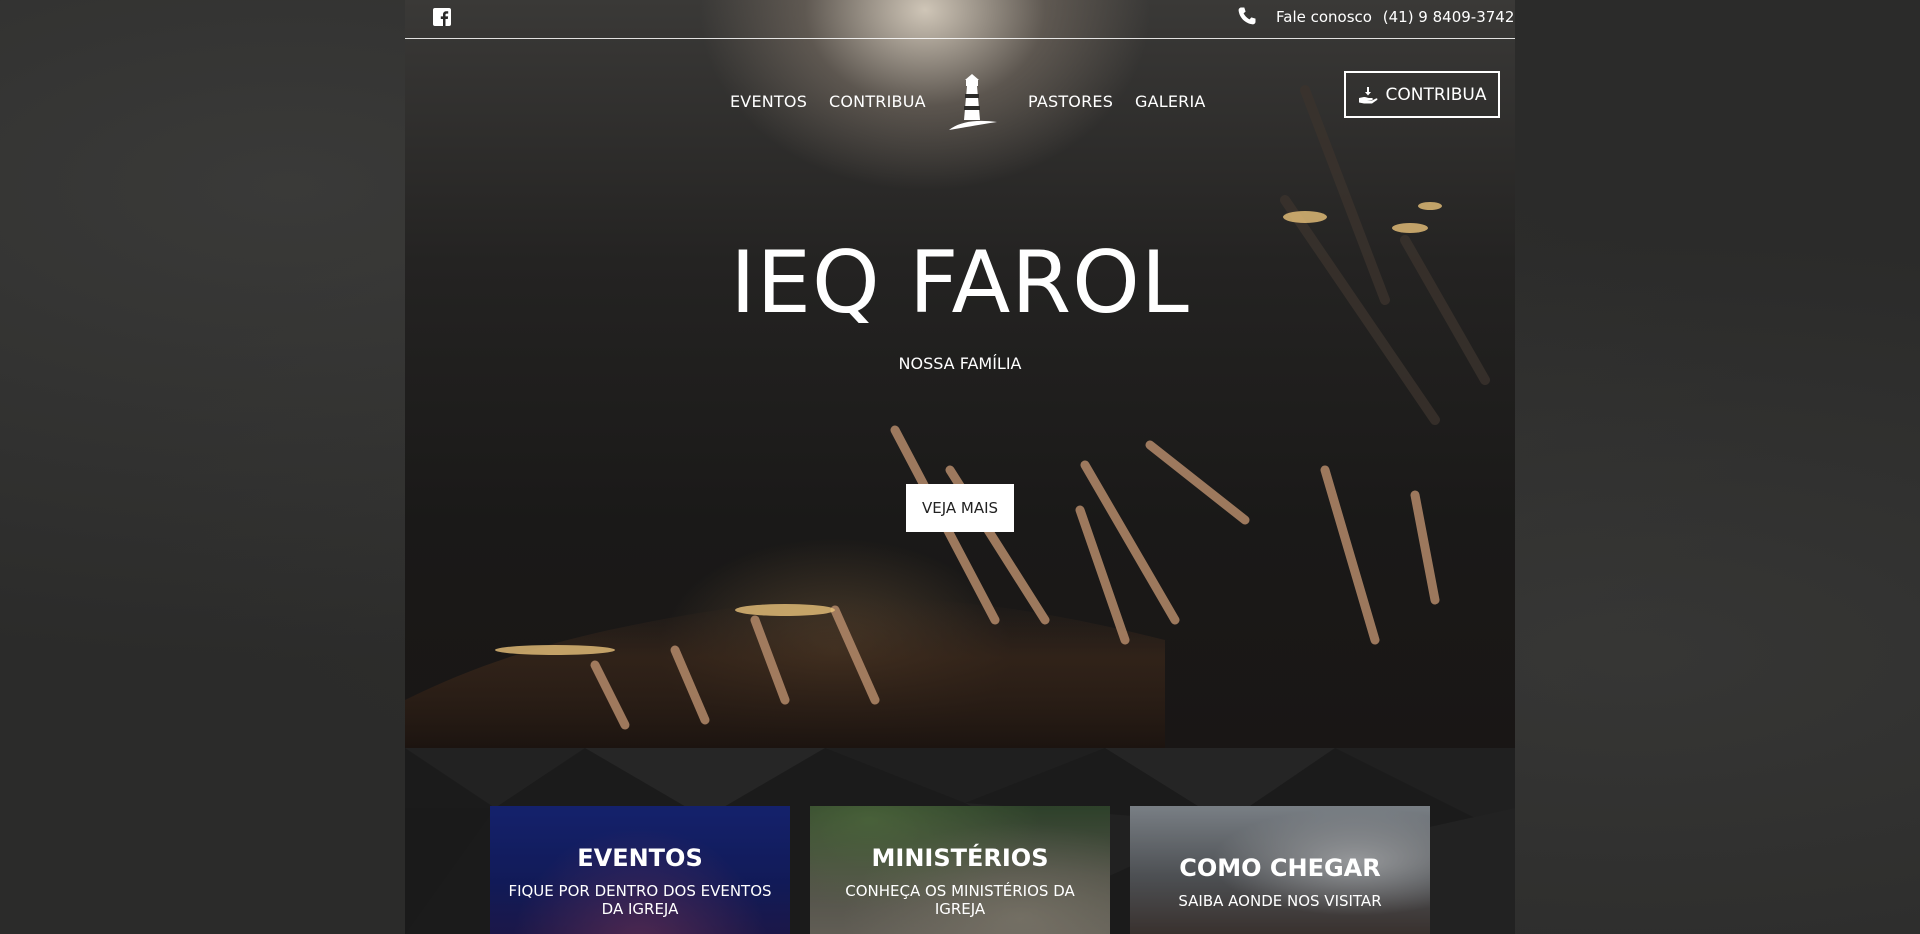  What do you see at coordinates (877, 101) in the screenshot?
I see `nav-item-contribua: CONTRIBUA` at bounding box center [877, 101].